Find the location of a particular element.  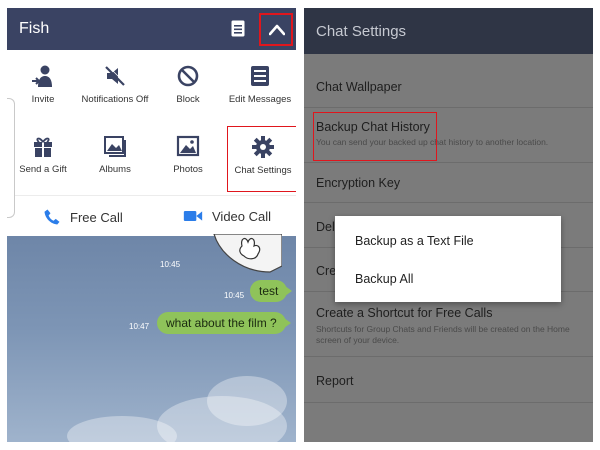

send-gift-label: Send a Gift is located at coordinates (43, 169).